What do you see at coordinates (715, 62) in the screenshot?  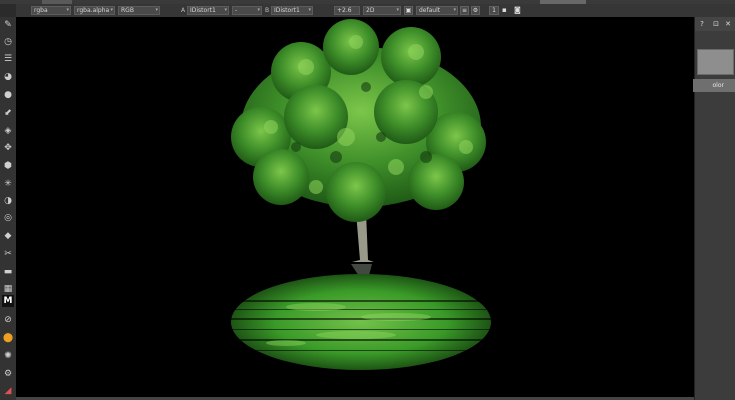 I see `color-swatch` at bounding box center [715, 62].